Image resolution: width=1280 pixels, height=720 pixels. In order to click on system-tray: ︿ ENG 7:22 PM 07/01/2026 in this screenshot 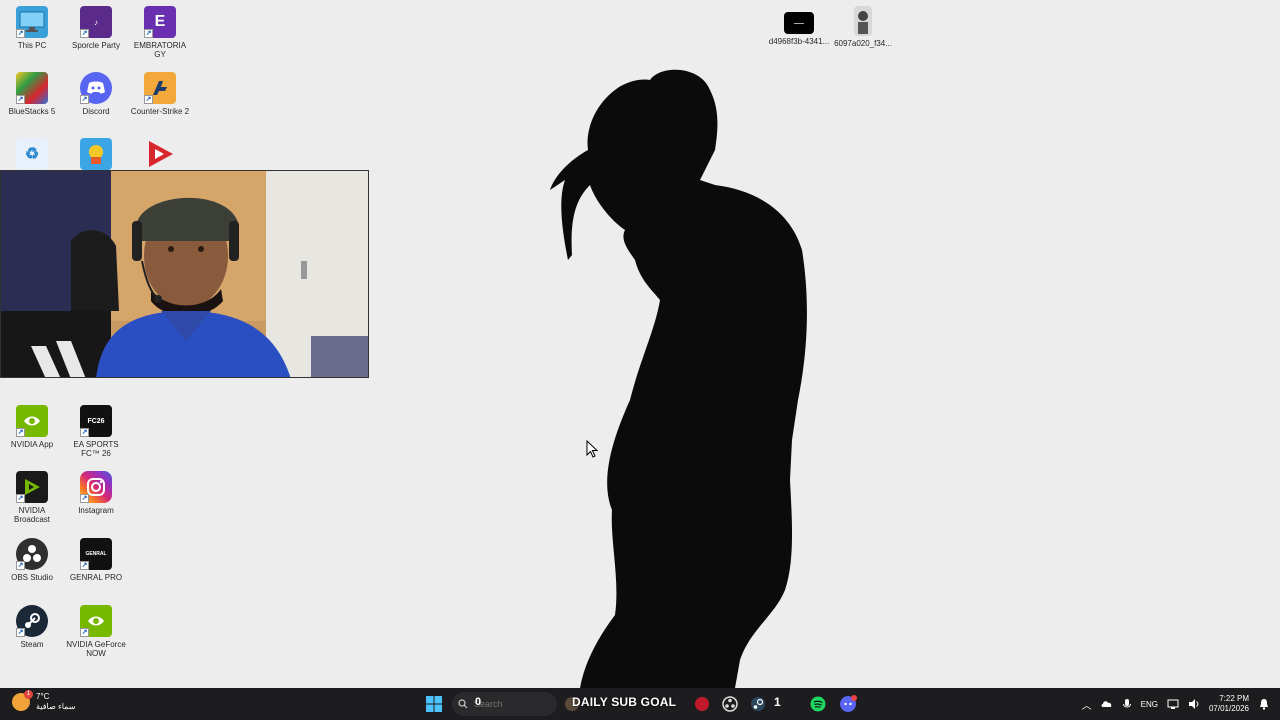, I will do `click(1176, 704)`.